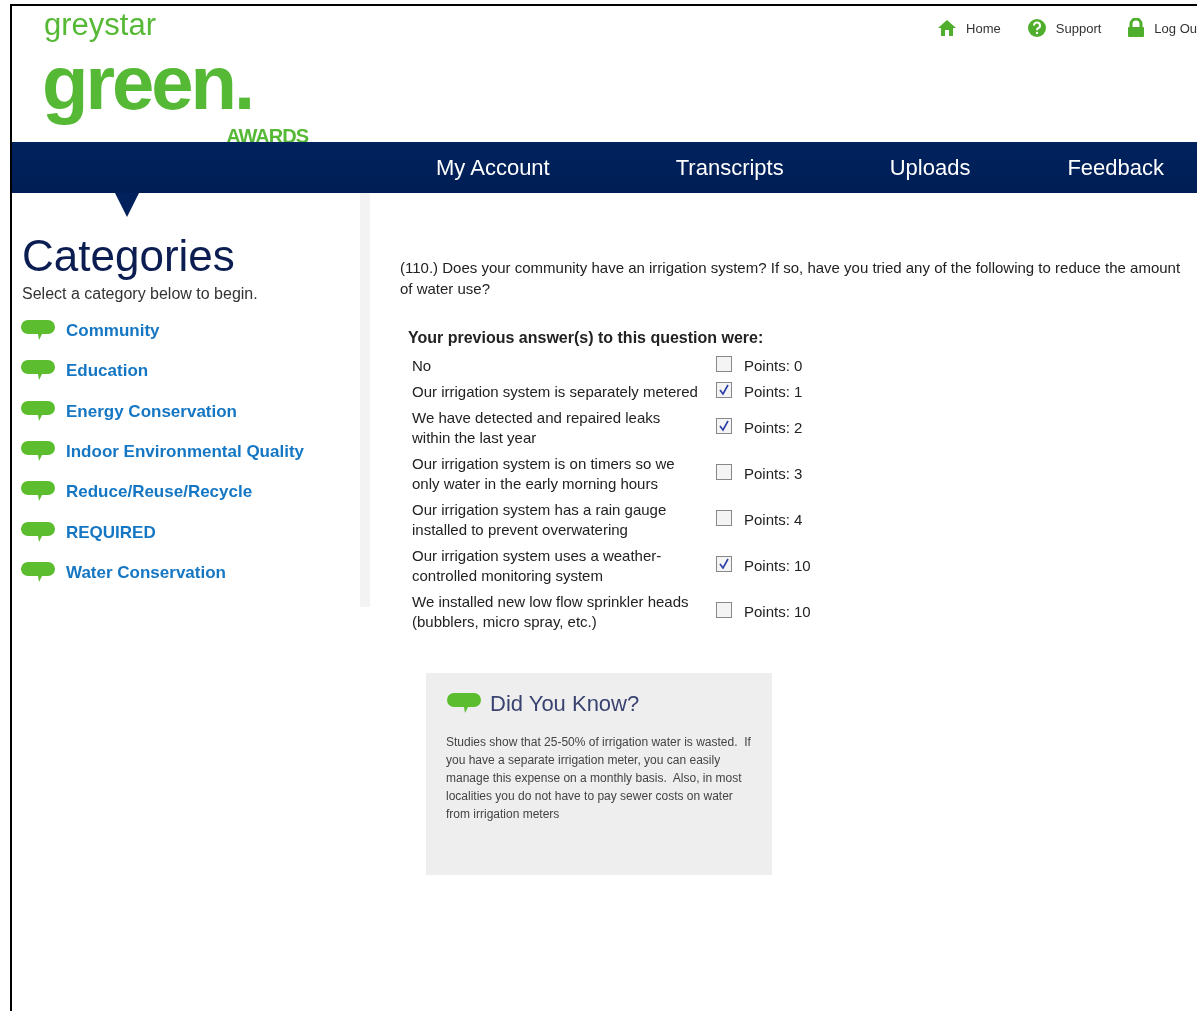 The width and height of the screenshot is (1197, 1011). What do you see at coordinates (586, 338) in the screenshot?
I see `answers-heading: Your previous answer(s) to this question were:` at bounding box center [586, 338].